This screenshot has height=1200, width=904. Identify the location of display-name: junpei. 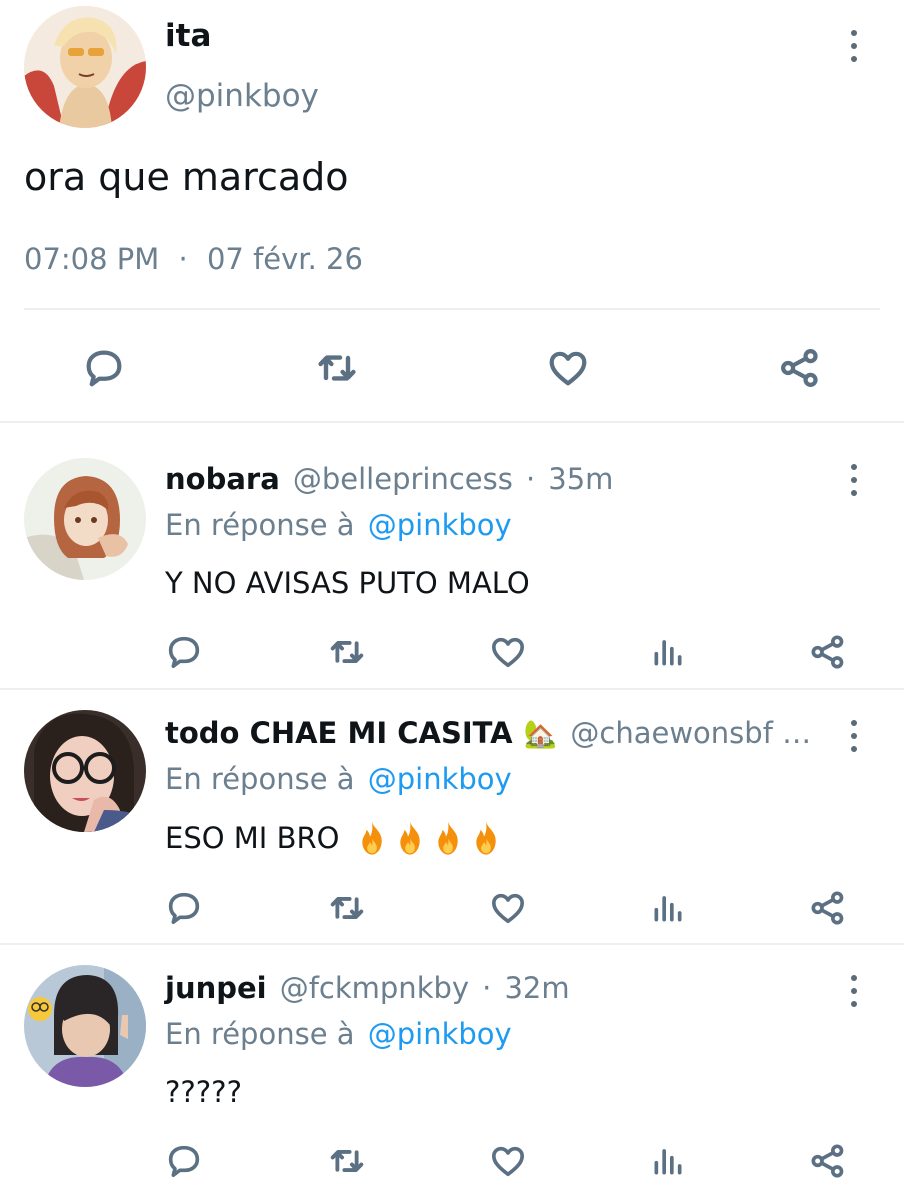
(216, 988).